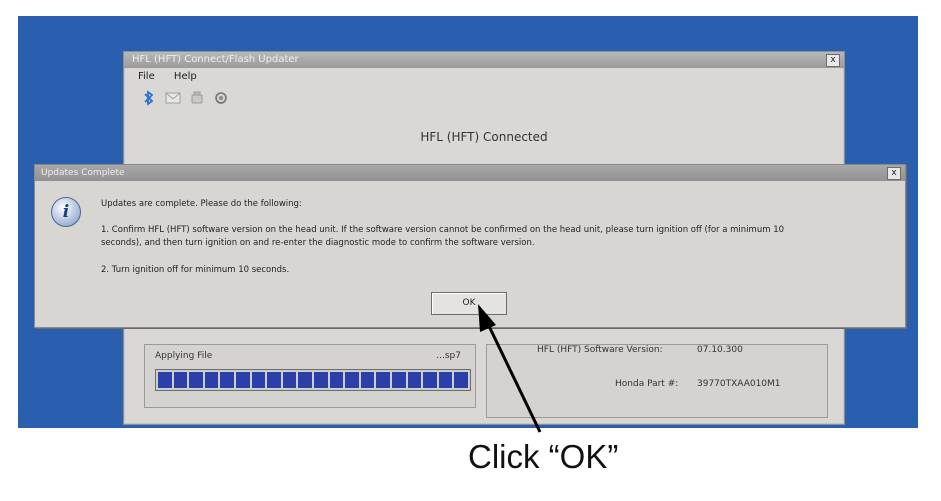 This screenshot has height=501, width=941. What do you see at coordinates (510, 368) in the screenshot?
I see `pointer-arrow` at bounding box center [510, 368].